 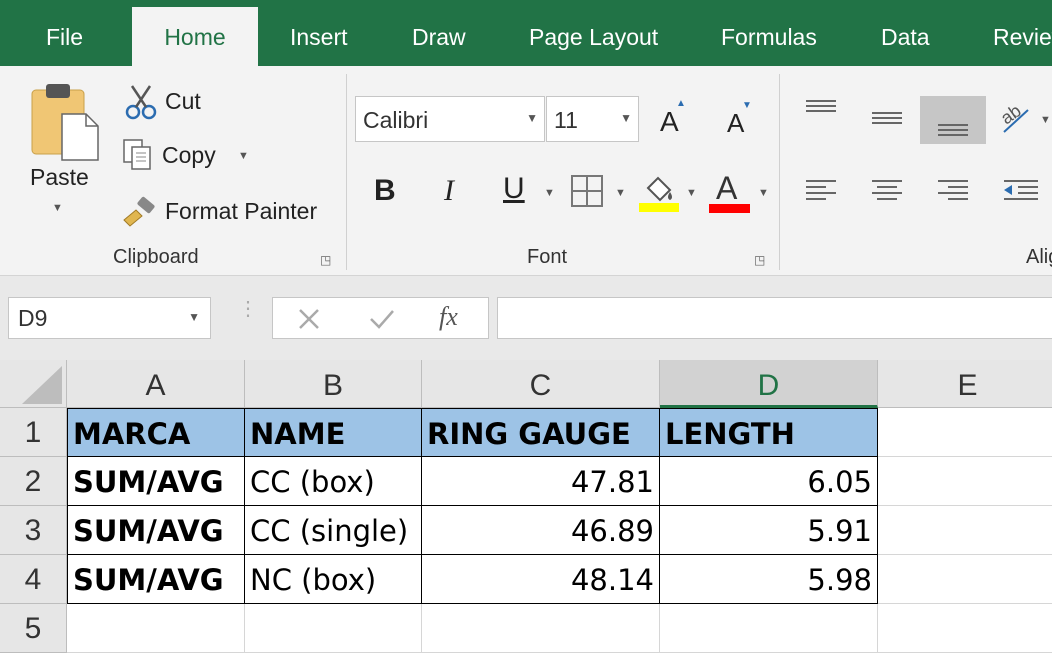 What do you see at coordinates (587, 191) in the screenshot?
I see `borders-icon` at bounding box center [587, 191].